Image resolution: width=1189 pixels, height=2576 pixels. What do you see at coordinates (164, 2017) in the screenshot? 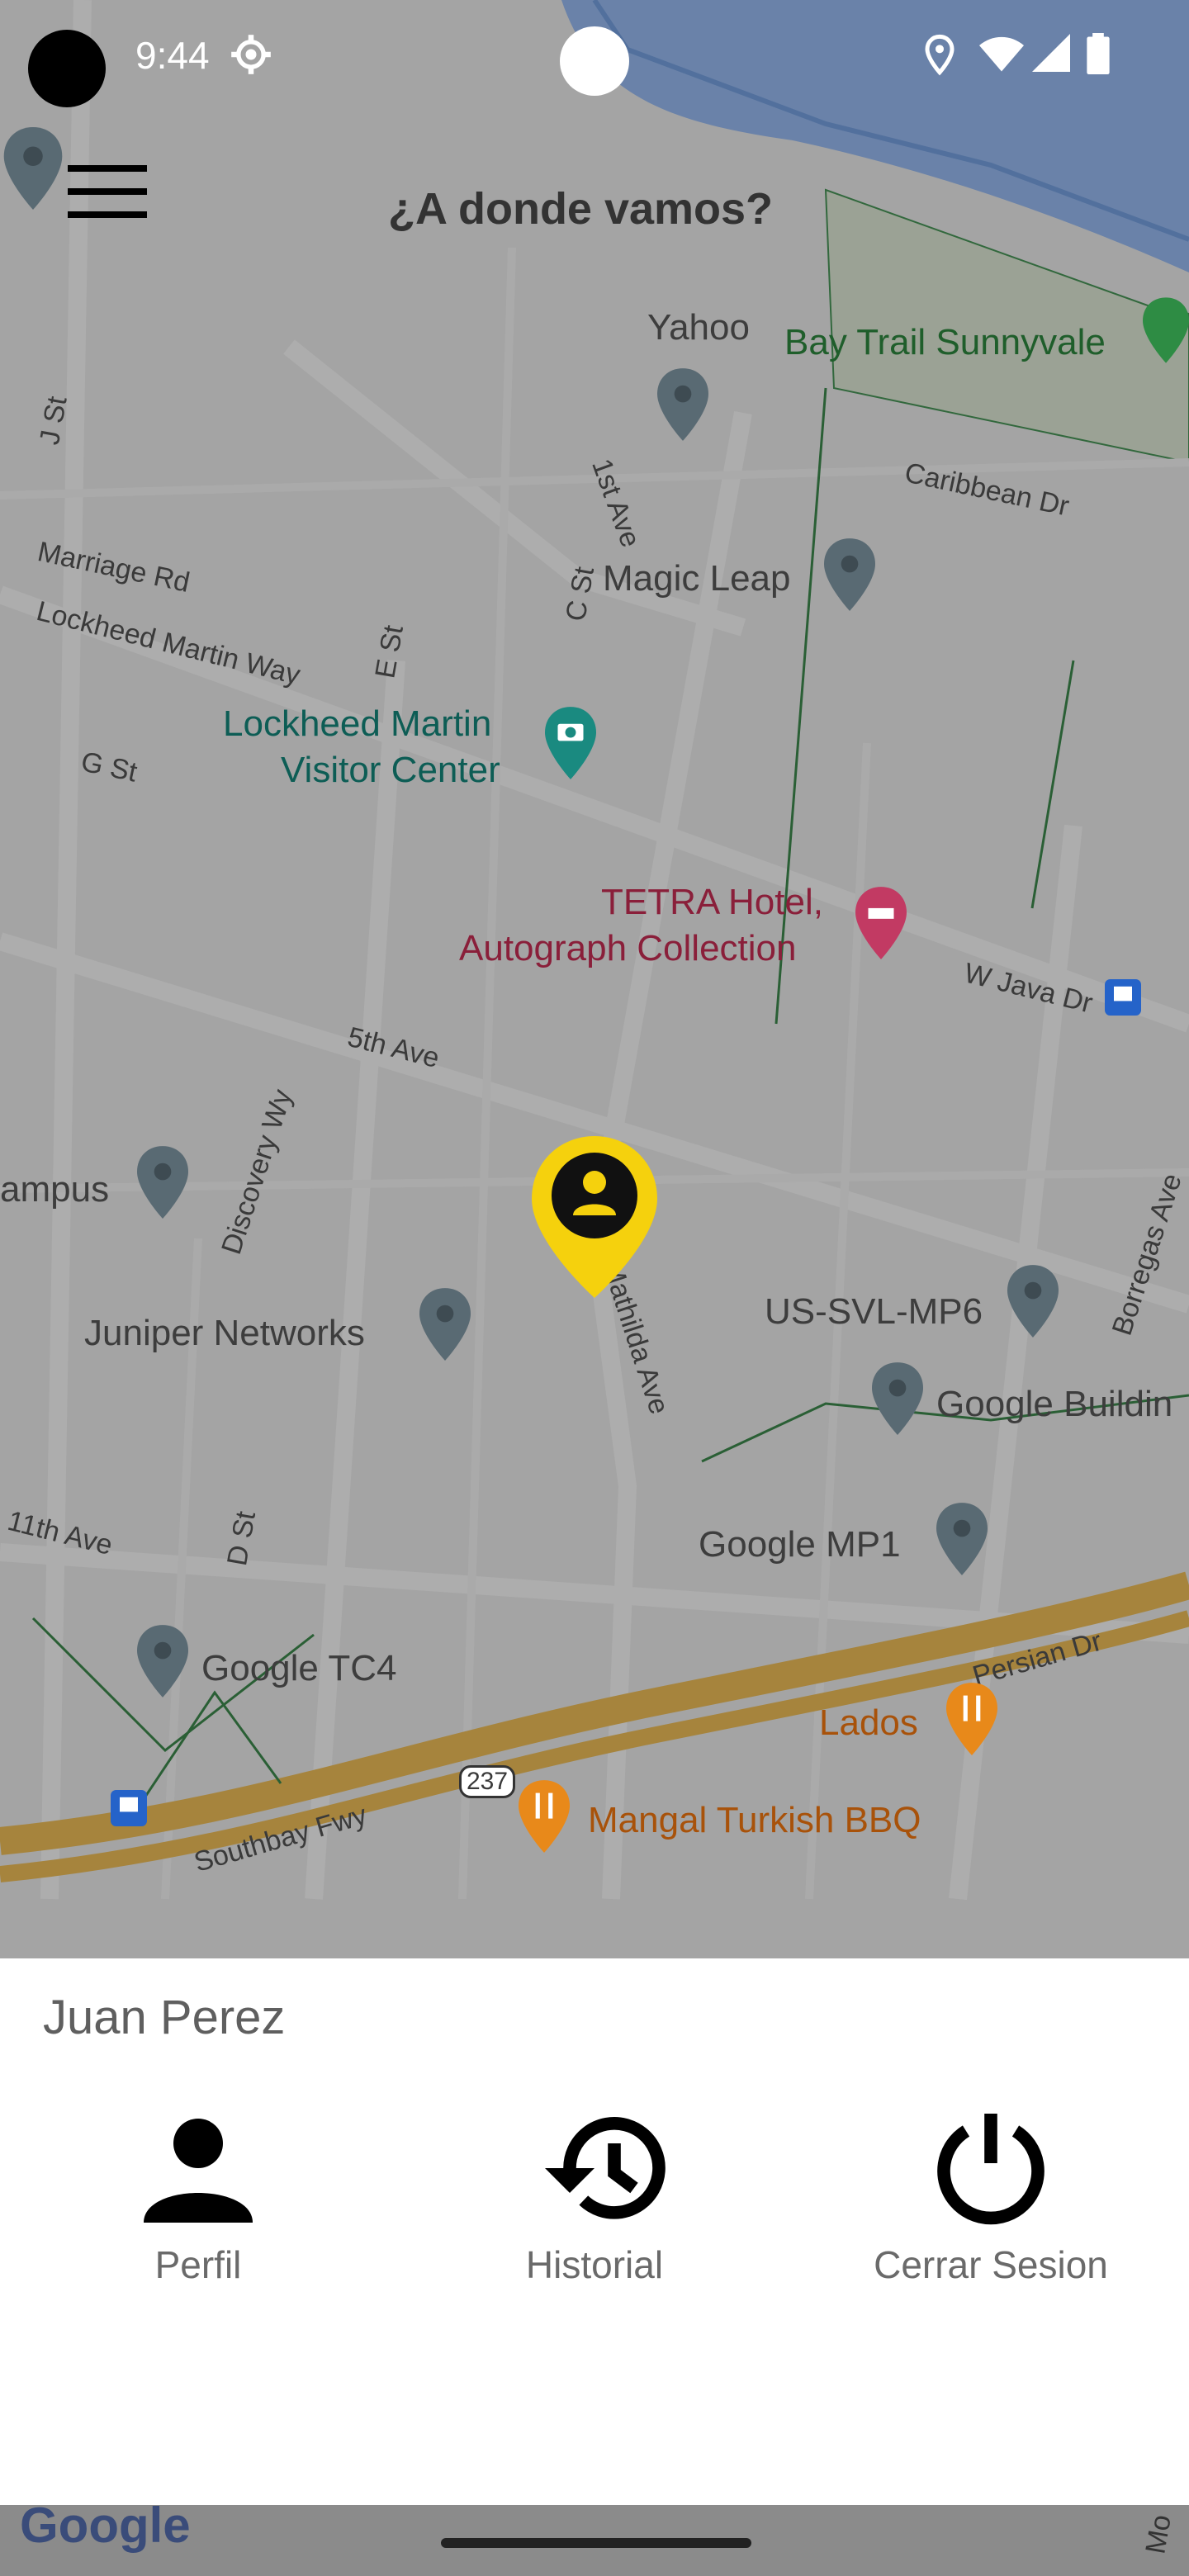
I see `user-name: Juan Perez` at bounding box center [164, 2017].